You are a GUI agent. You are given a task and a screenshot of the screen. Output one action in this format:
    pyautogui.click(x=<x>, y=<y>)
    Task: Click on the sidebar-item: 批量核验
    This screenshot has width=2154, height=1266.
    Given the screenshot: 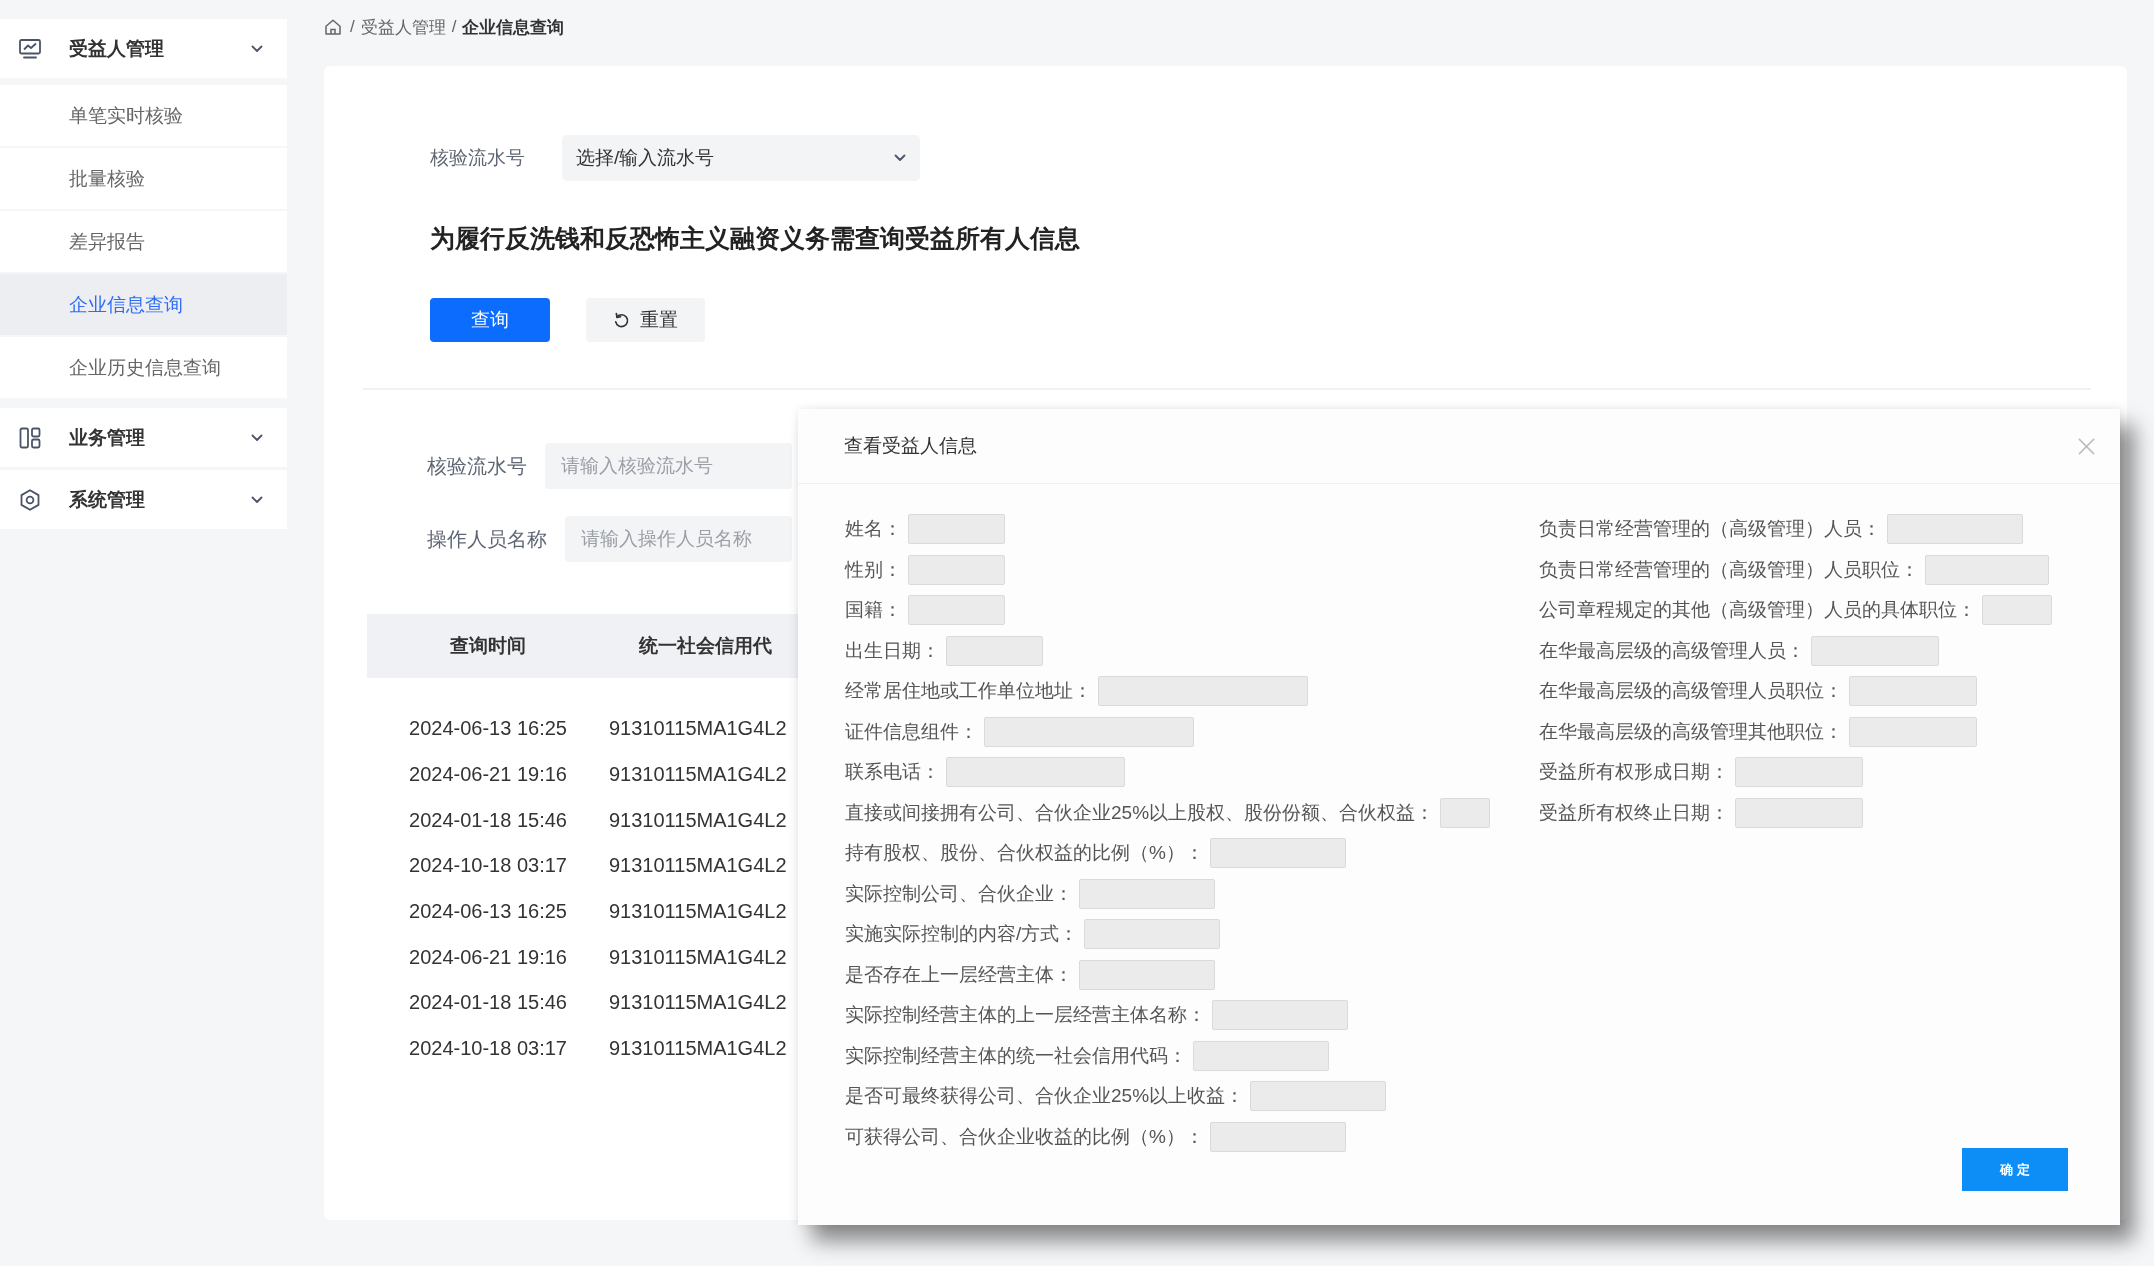 What is the action you would take?
    pyautogui.click(x=143, y=178)
    